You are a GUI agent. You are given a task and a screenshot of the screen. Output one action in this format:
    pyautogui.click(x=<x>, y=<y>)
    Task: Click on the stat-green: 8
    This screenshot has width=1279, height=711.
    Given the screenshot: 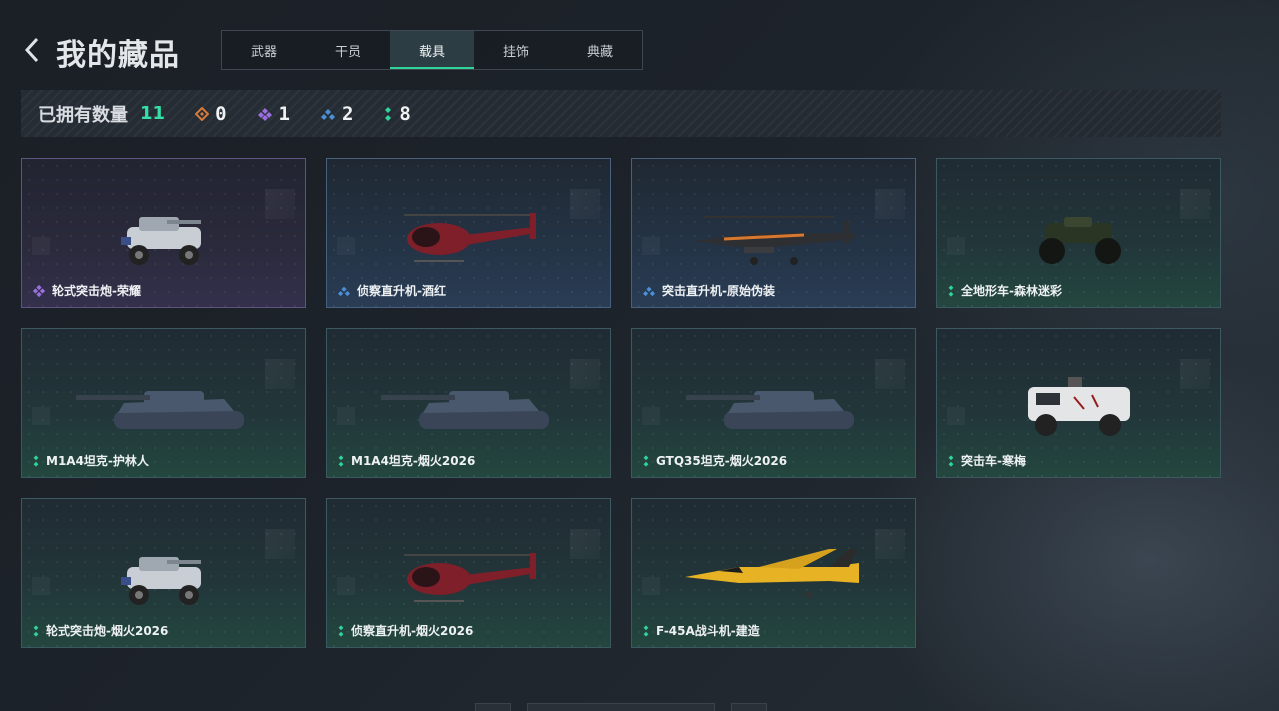 What is the action you would take?
    pyautogui.click(x=397, y=113)
    